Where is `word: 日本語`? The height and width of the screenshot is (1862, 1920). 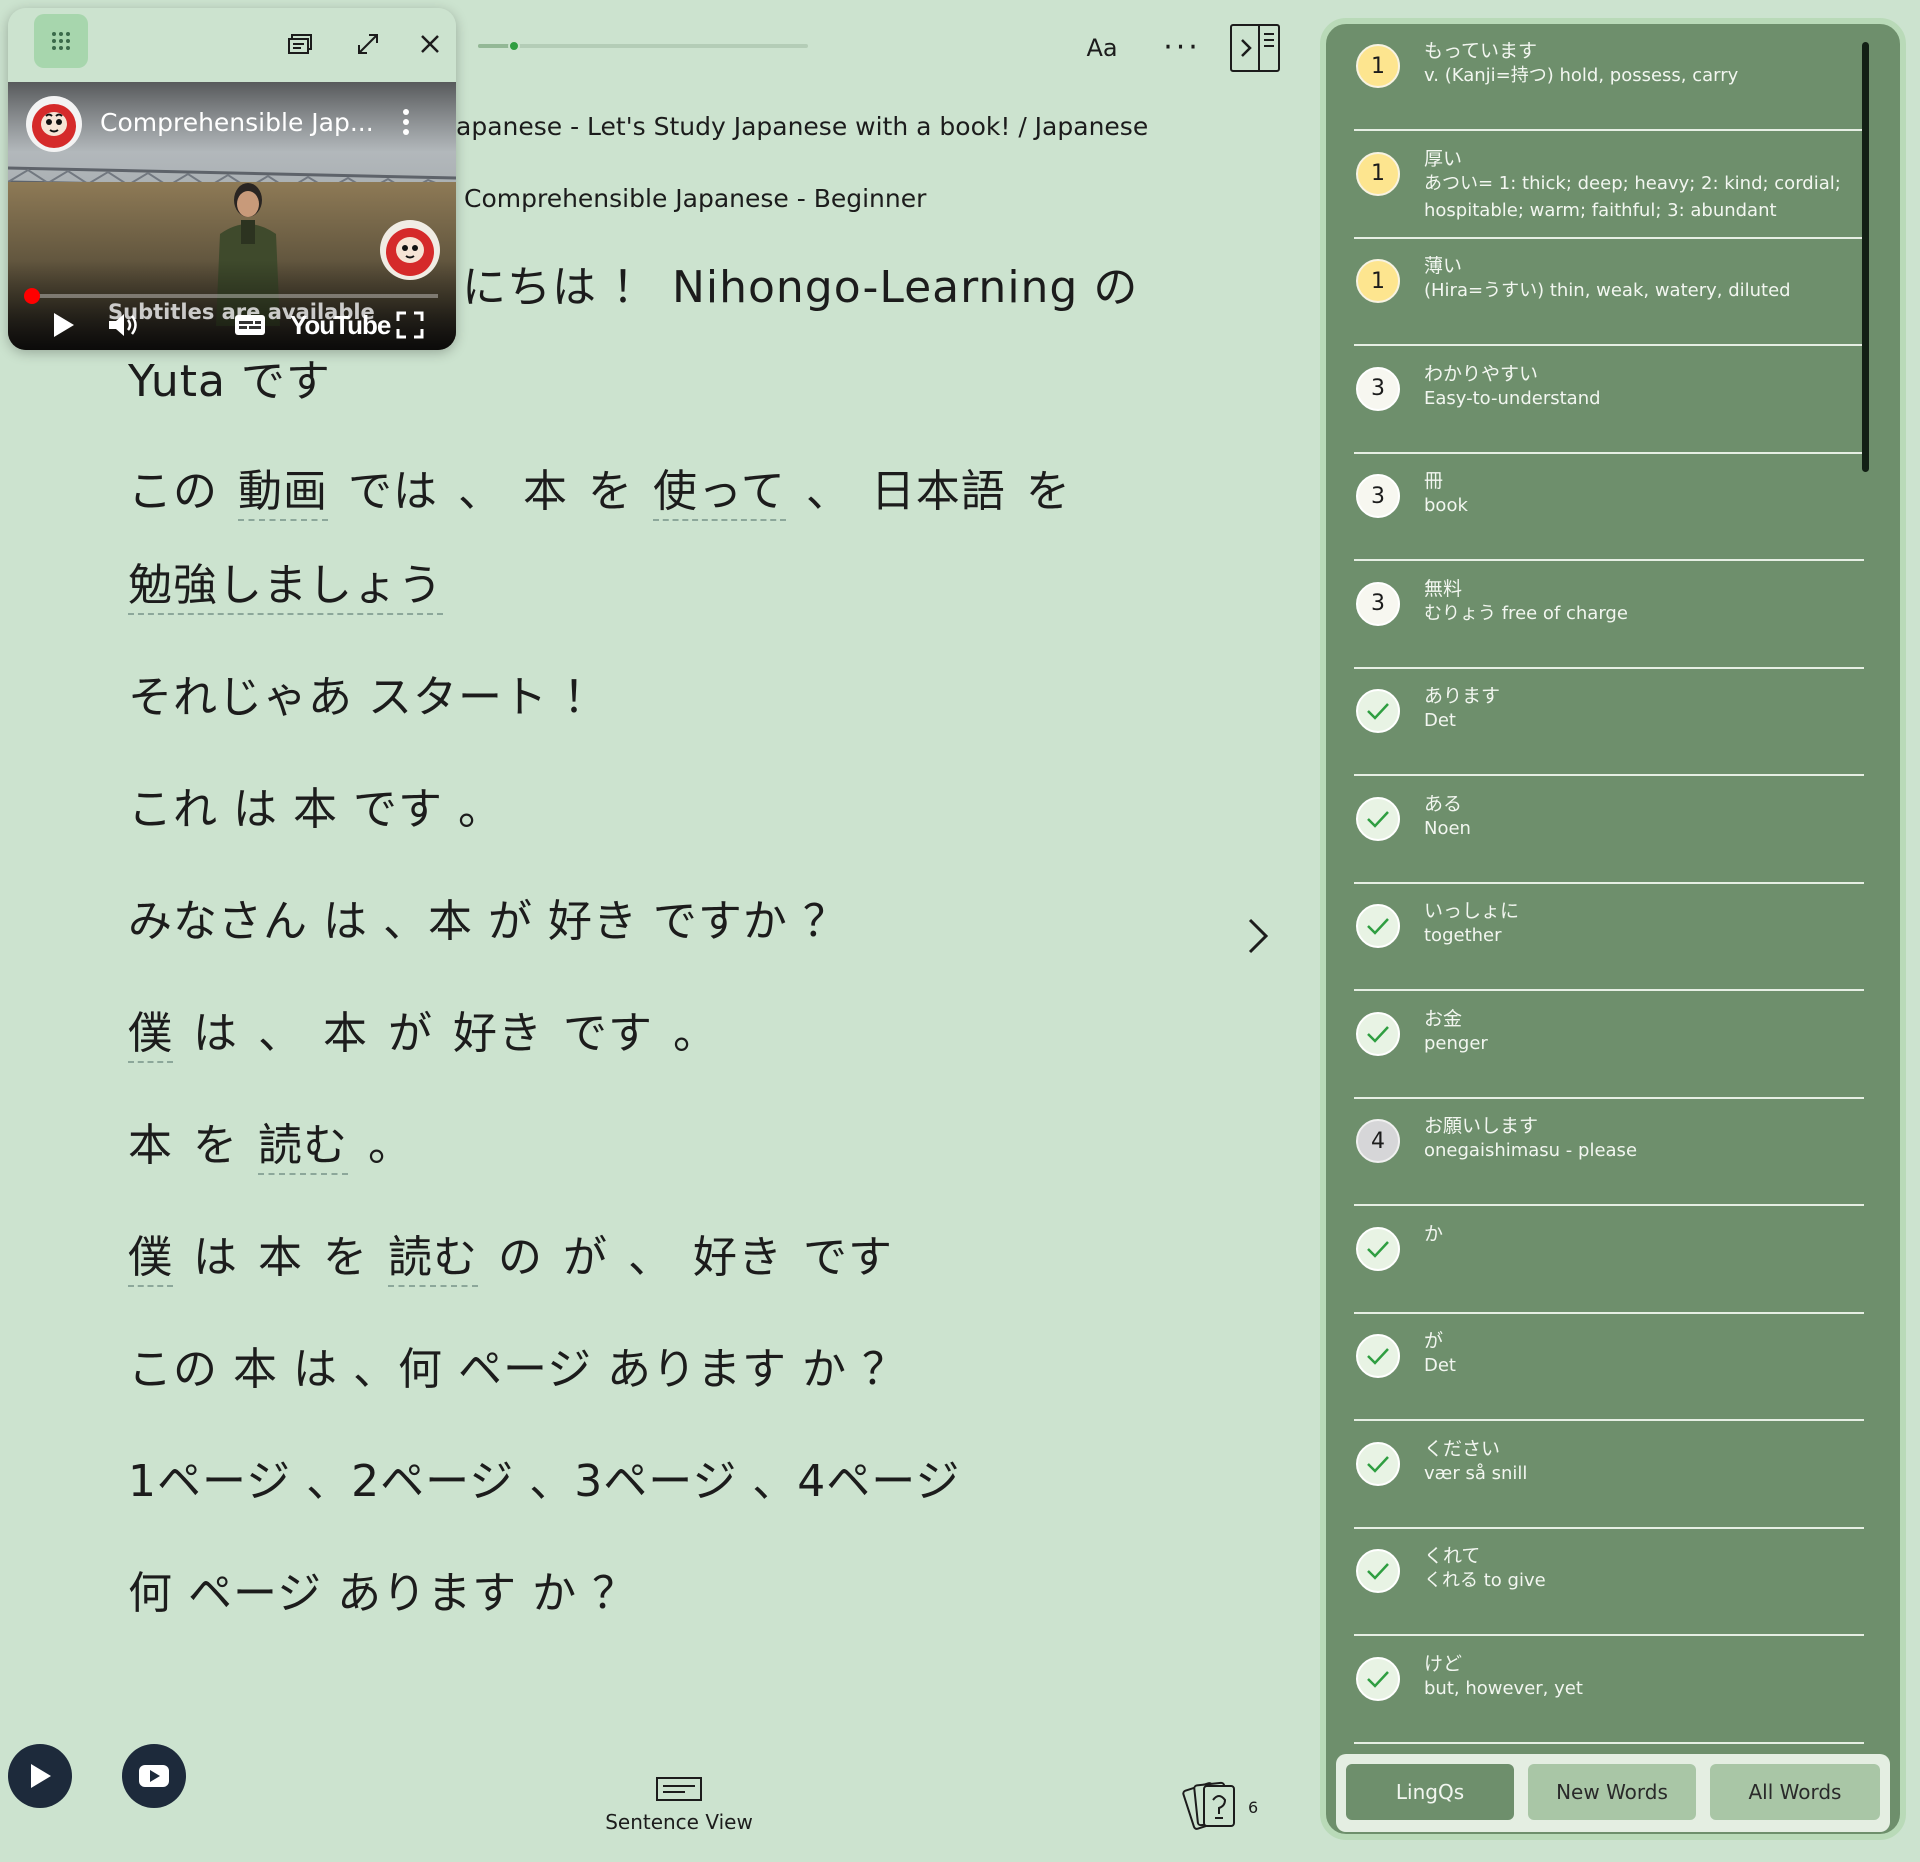 word: 日本語 is located at coordinates (938, 491).